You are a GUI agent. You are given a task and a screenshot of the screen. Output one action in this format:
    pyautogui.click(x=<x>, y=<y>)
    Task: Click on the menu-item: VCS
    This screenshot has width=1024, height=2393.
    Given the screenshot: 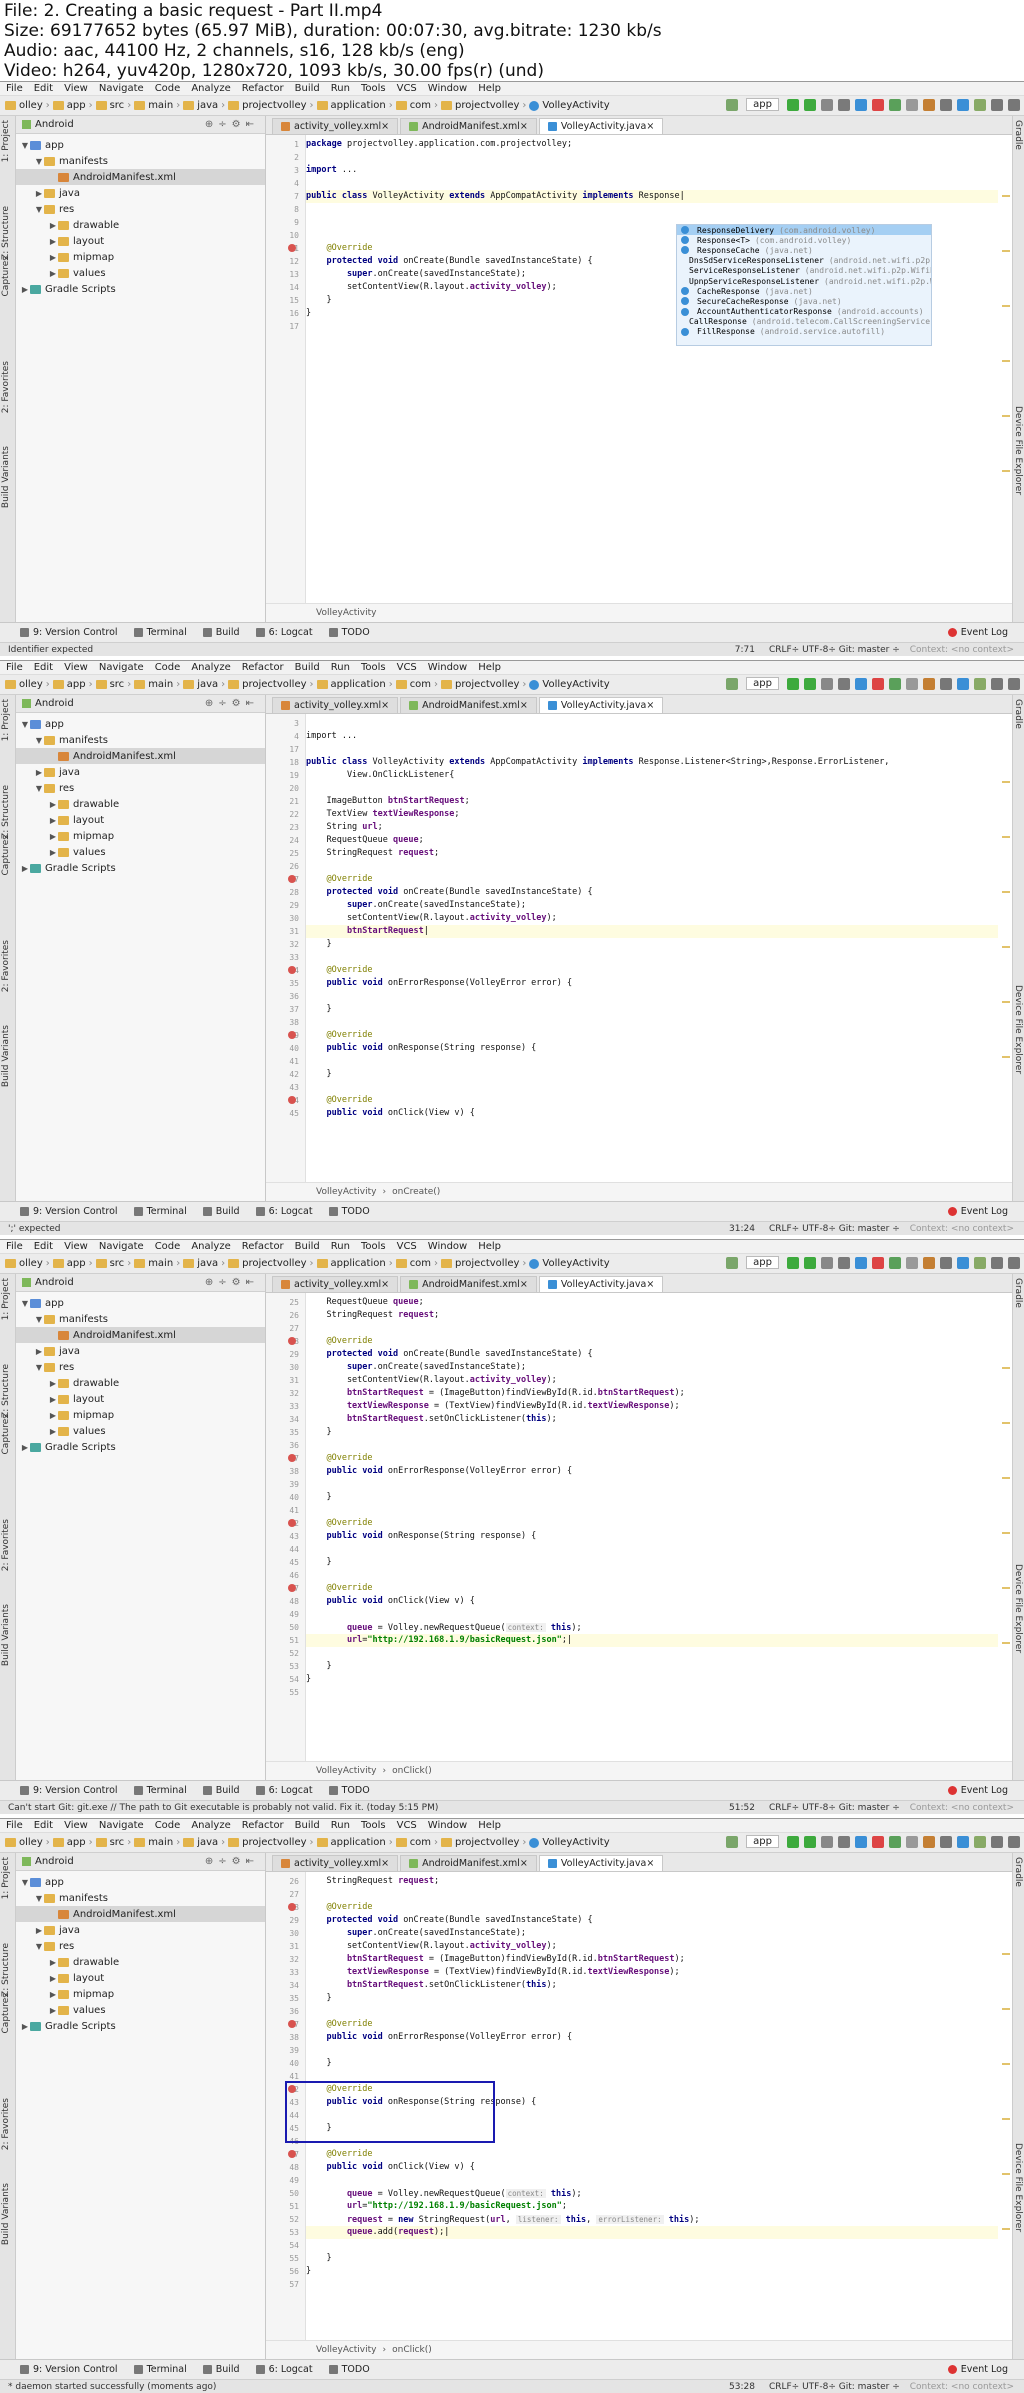 What is the action you would take?
    pyautogui.click(x=407, y=88)
    